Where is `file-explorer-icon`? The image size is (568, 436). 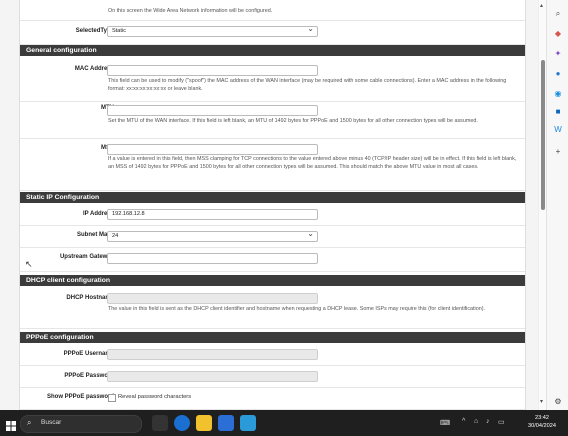
file-explorer-icon is located at coordinates (204, 423).